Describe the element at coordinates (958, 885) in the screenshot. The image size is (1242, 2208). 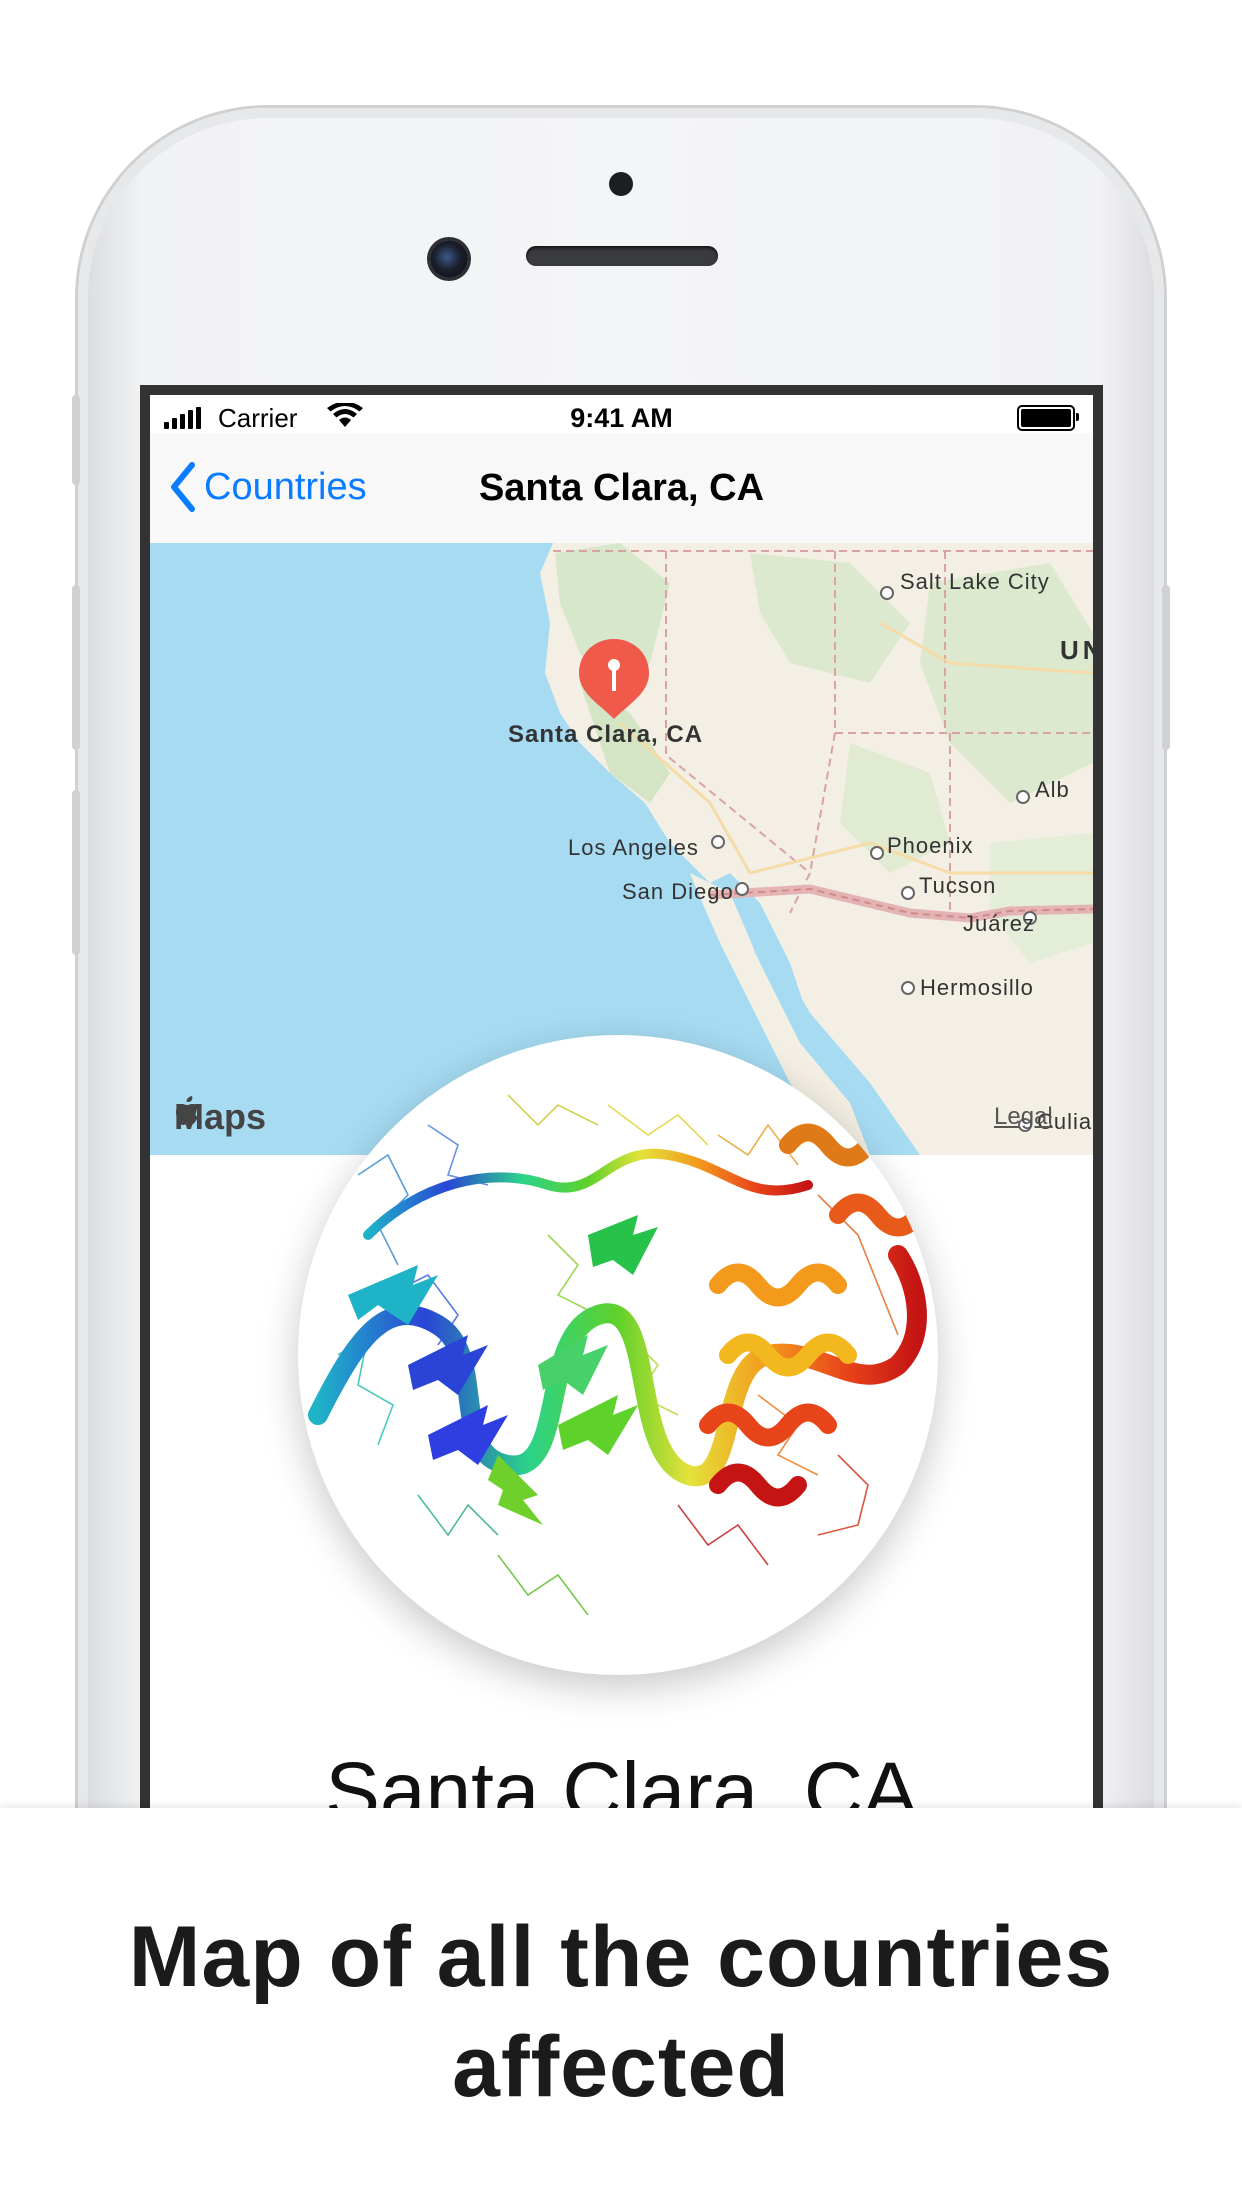
I see `map-label-tucson: Tucson` at that location.